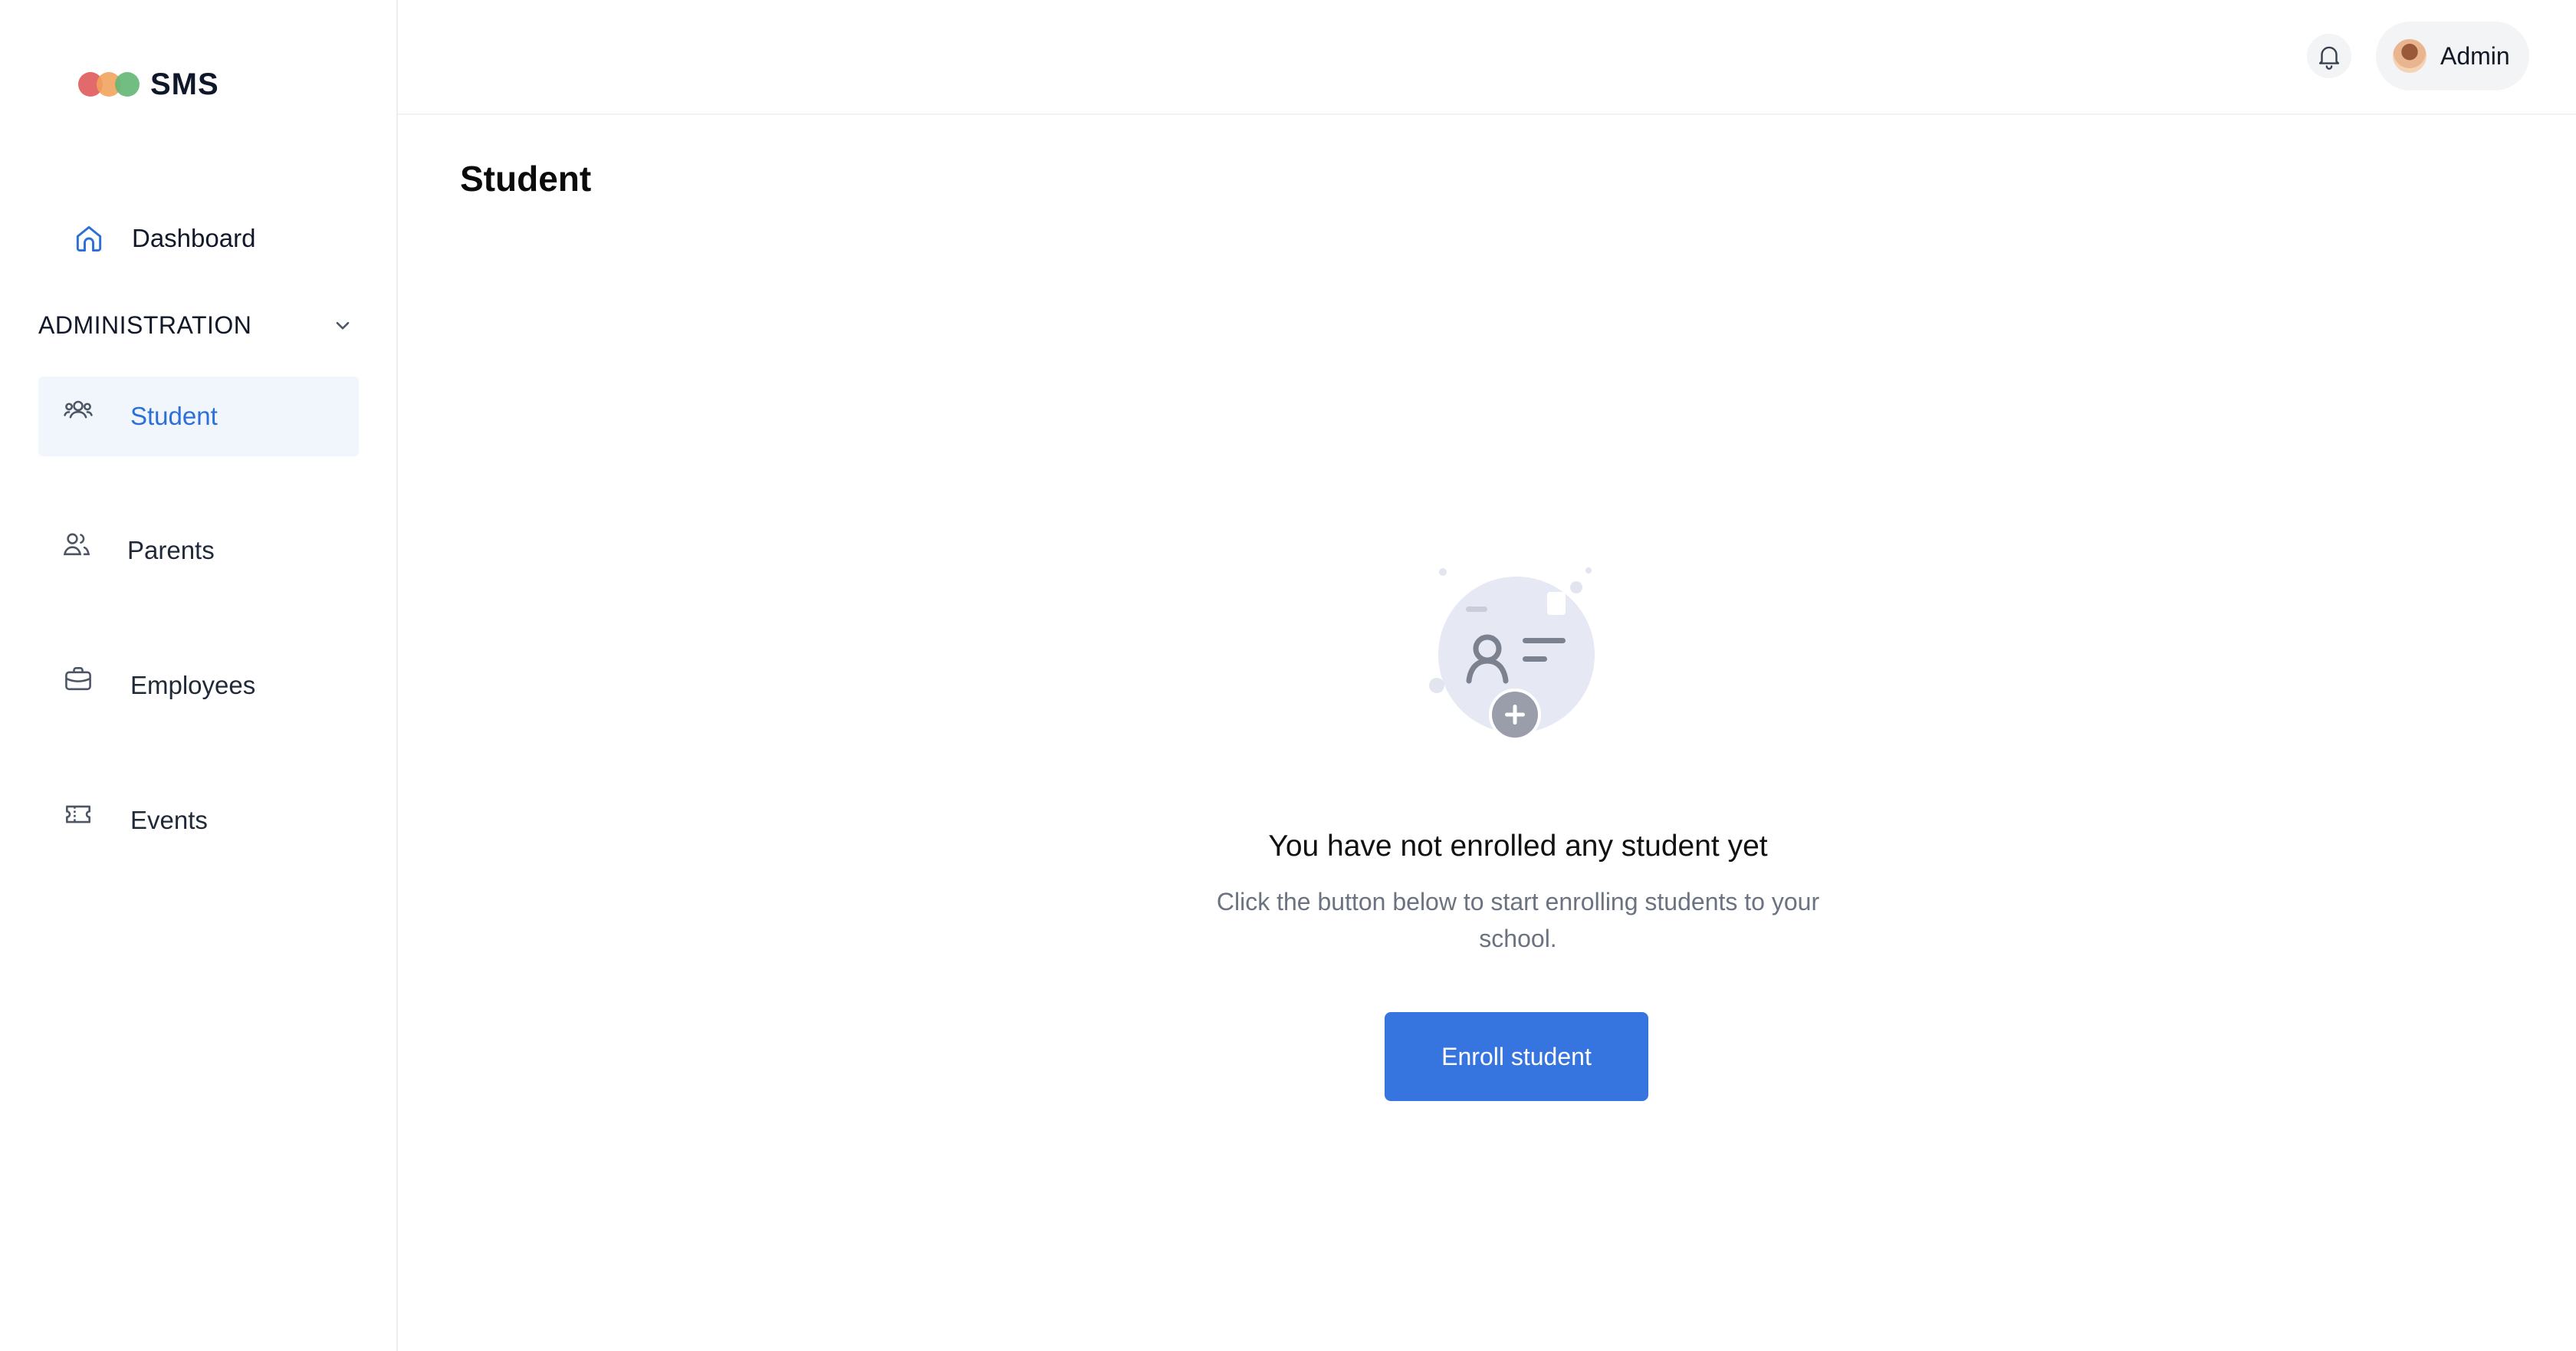 The height and width of the screenshot is (1351, 2576). Describe the element at coordinates (77, 544) in the screenshot. I see `parents-icon` at that location.